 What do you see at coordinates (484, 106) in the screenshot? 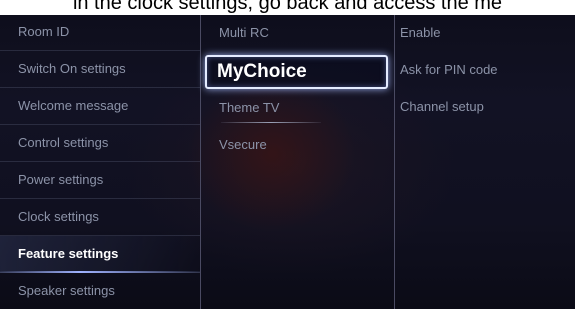
I see `option-channel-setup: Channel setup` at bounding box center [484, 106].